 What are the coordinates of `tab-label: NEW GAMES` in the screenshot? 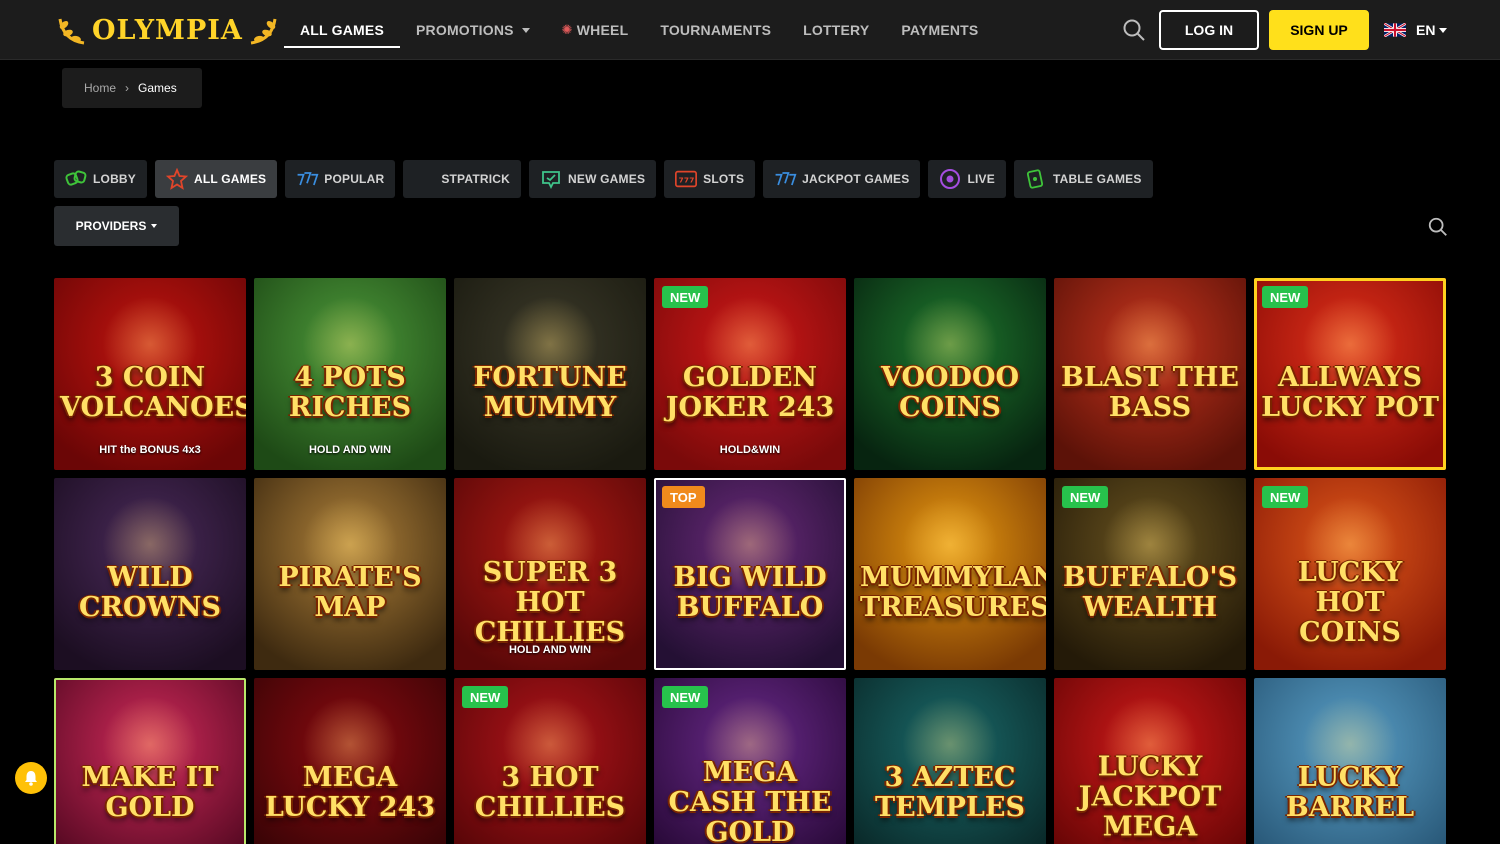 It's located at (607, 179).